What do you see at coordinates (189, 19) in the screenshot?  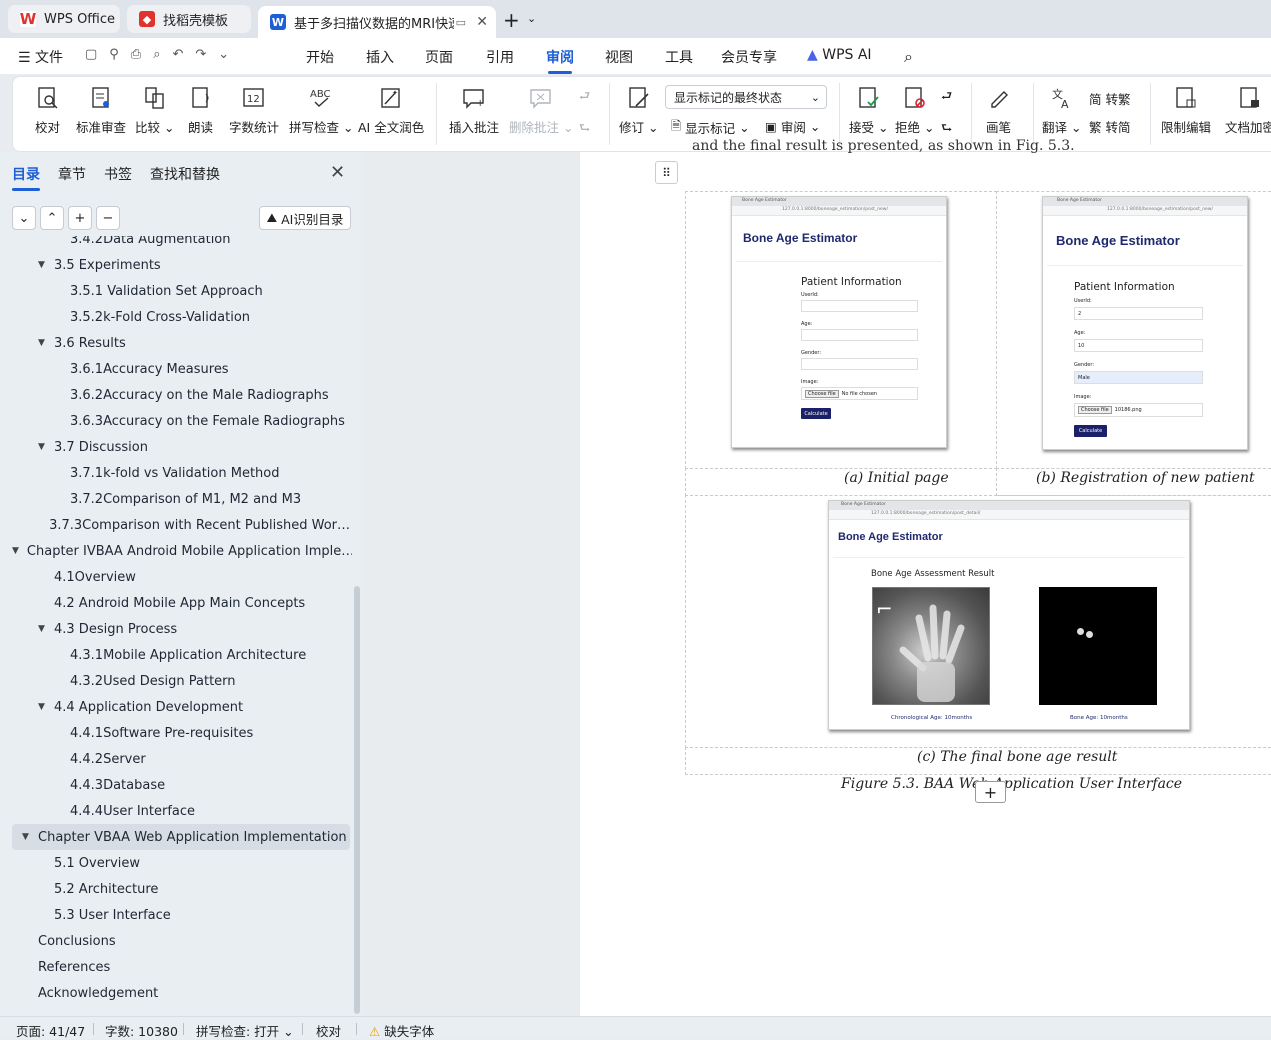 I see `tab-docer-templates: ◆ 找稻壳模板` at bounding box center [189, 19].